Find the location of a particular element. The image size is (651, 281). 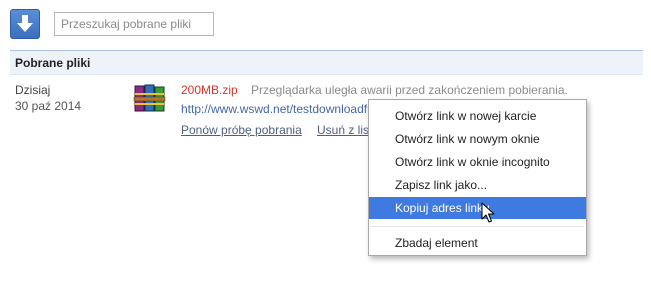

file-name: 200MB.zip is located at coordinates (209, 90).